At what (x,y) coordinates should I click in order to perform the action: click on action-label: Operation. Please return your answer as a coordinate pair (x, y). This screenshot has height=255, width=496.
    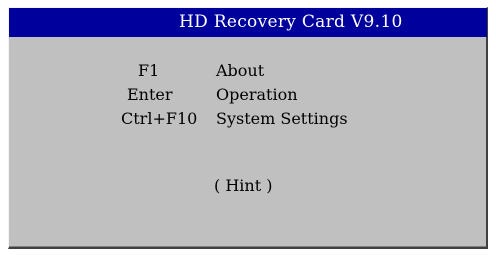
    Looking at the image, I should click on (257, 94).